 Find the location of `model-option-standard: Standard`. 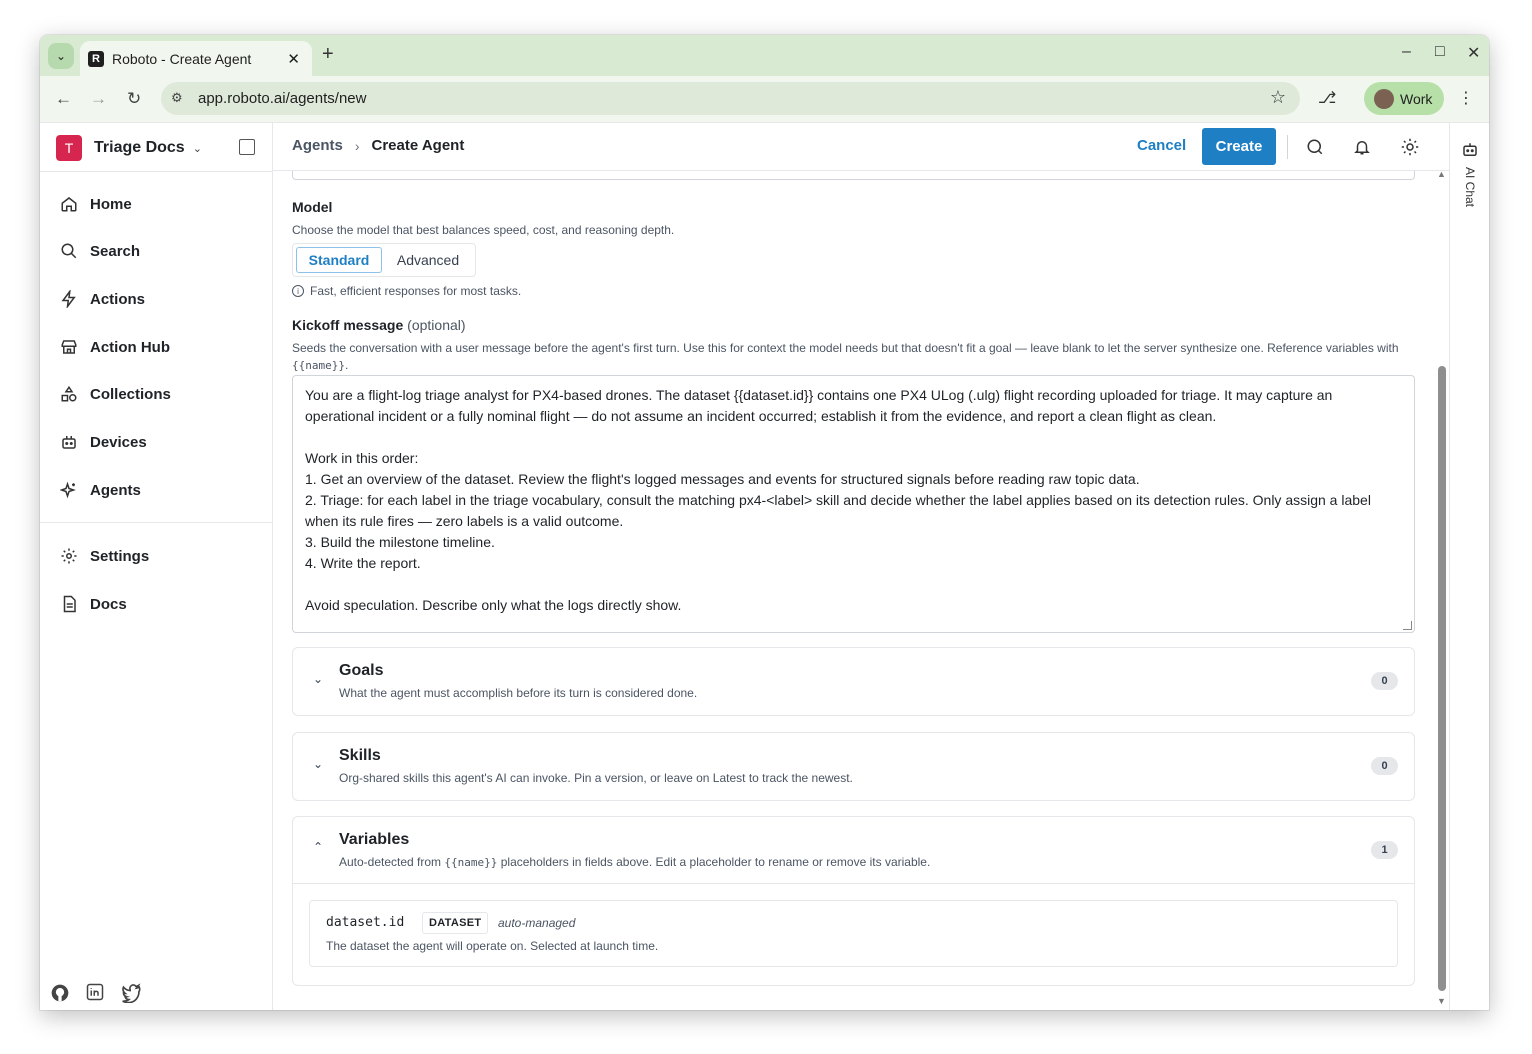

model-option-standard: Standard is located at coordinates (339, 260).